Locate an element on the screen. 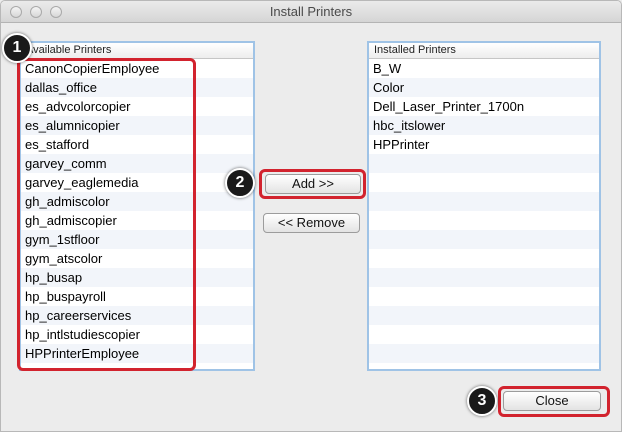 The height and width of the screenshot is (432, 622). annotation-highlight-add-button is located at coordinates (312, 184).